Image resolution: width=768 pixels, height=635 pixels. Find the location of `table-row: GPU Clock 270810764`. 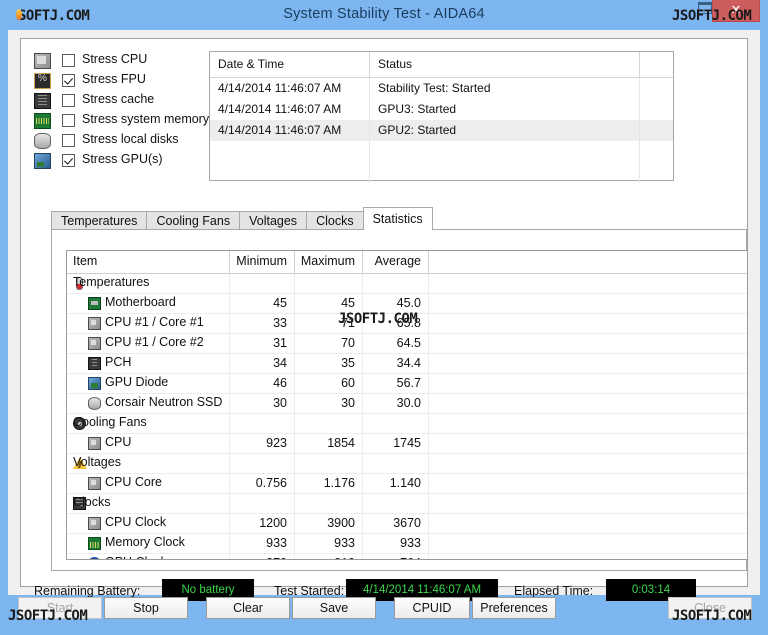

table-row: GPU Clock 270810764 is located at coordinates (407, 556).